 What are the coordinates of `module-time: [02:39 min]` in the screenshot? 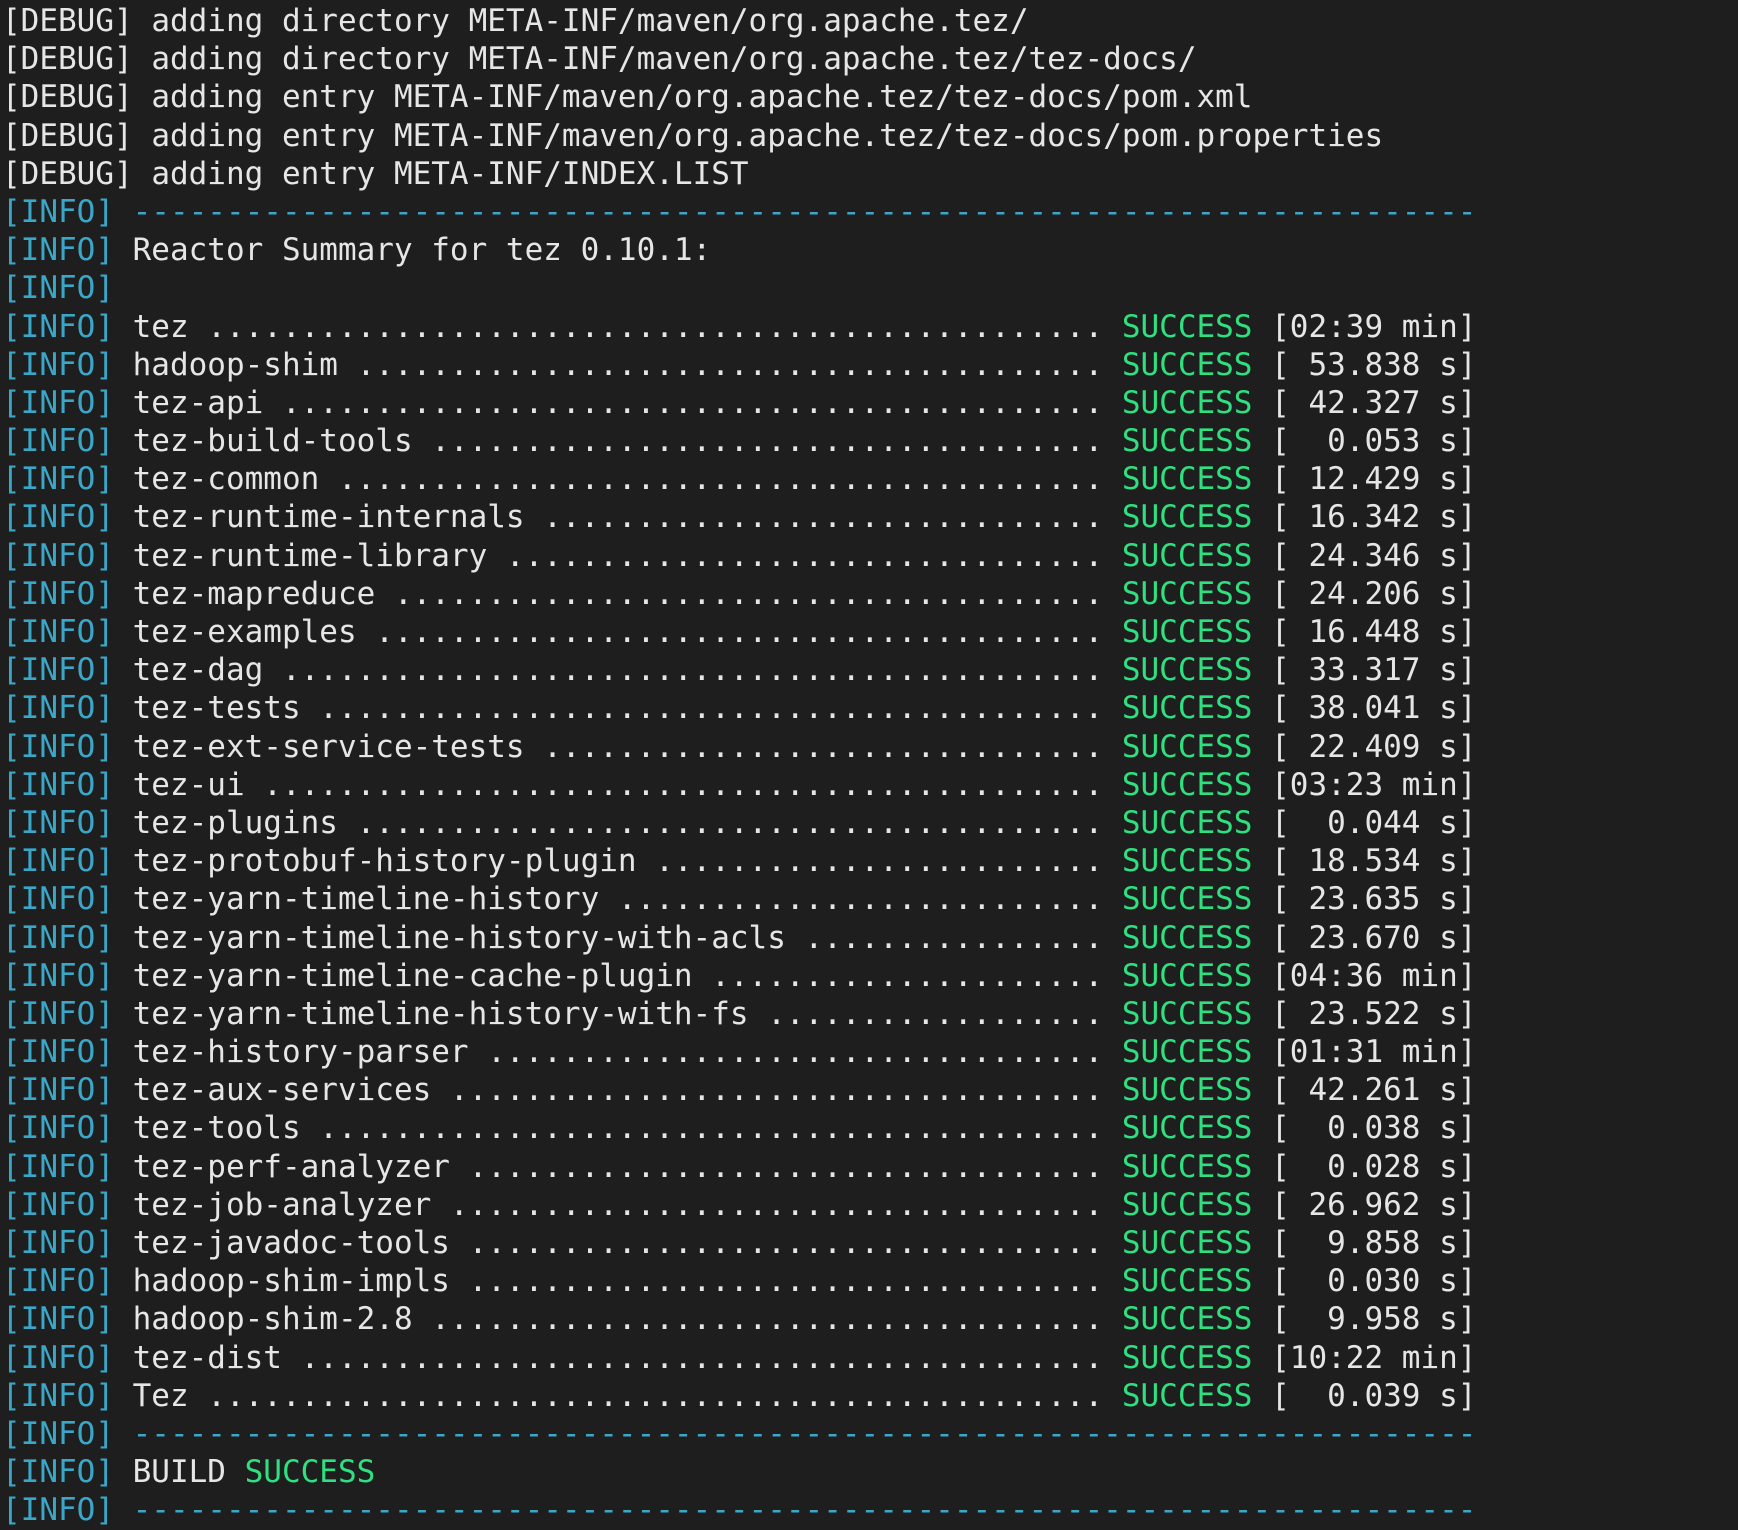 It's located at (1364, 326).